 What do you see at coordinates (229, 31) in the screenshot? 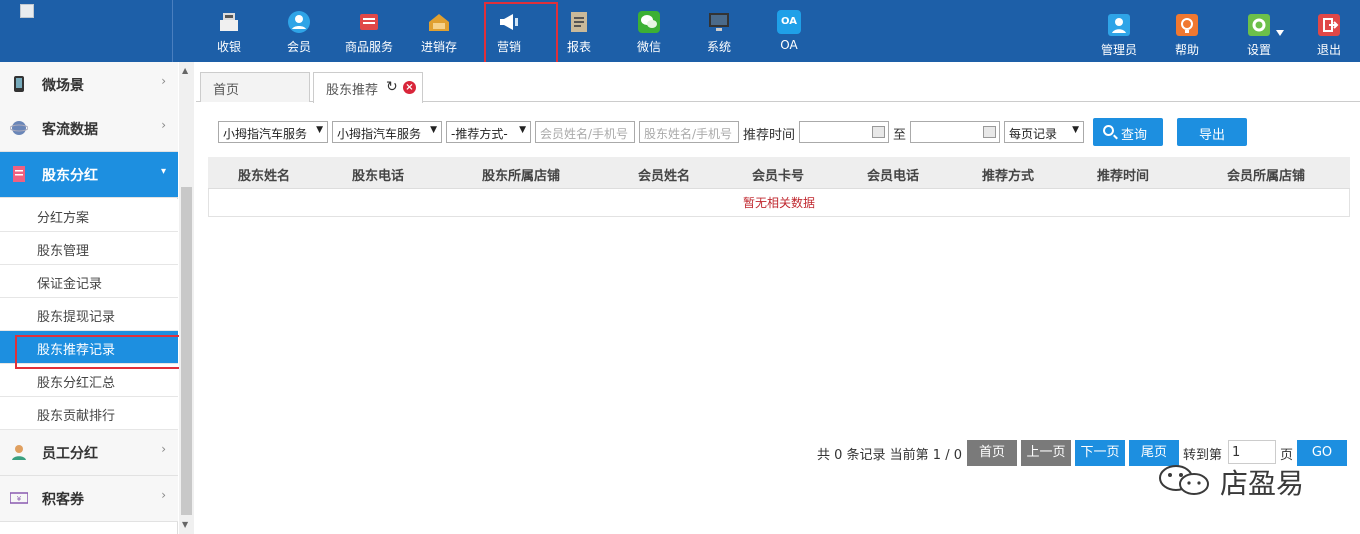
I see `nav-cashier: 收银` at bounding box center [229, 31].